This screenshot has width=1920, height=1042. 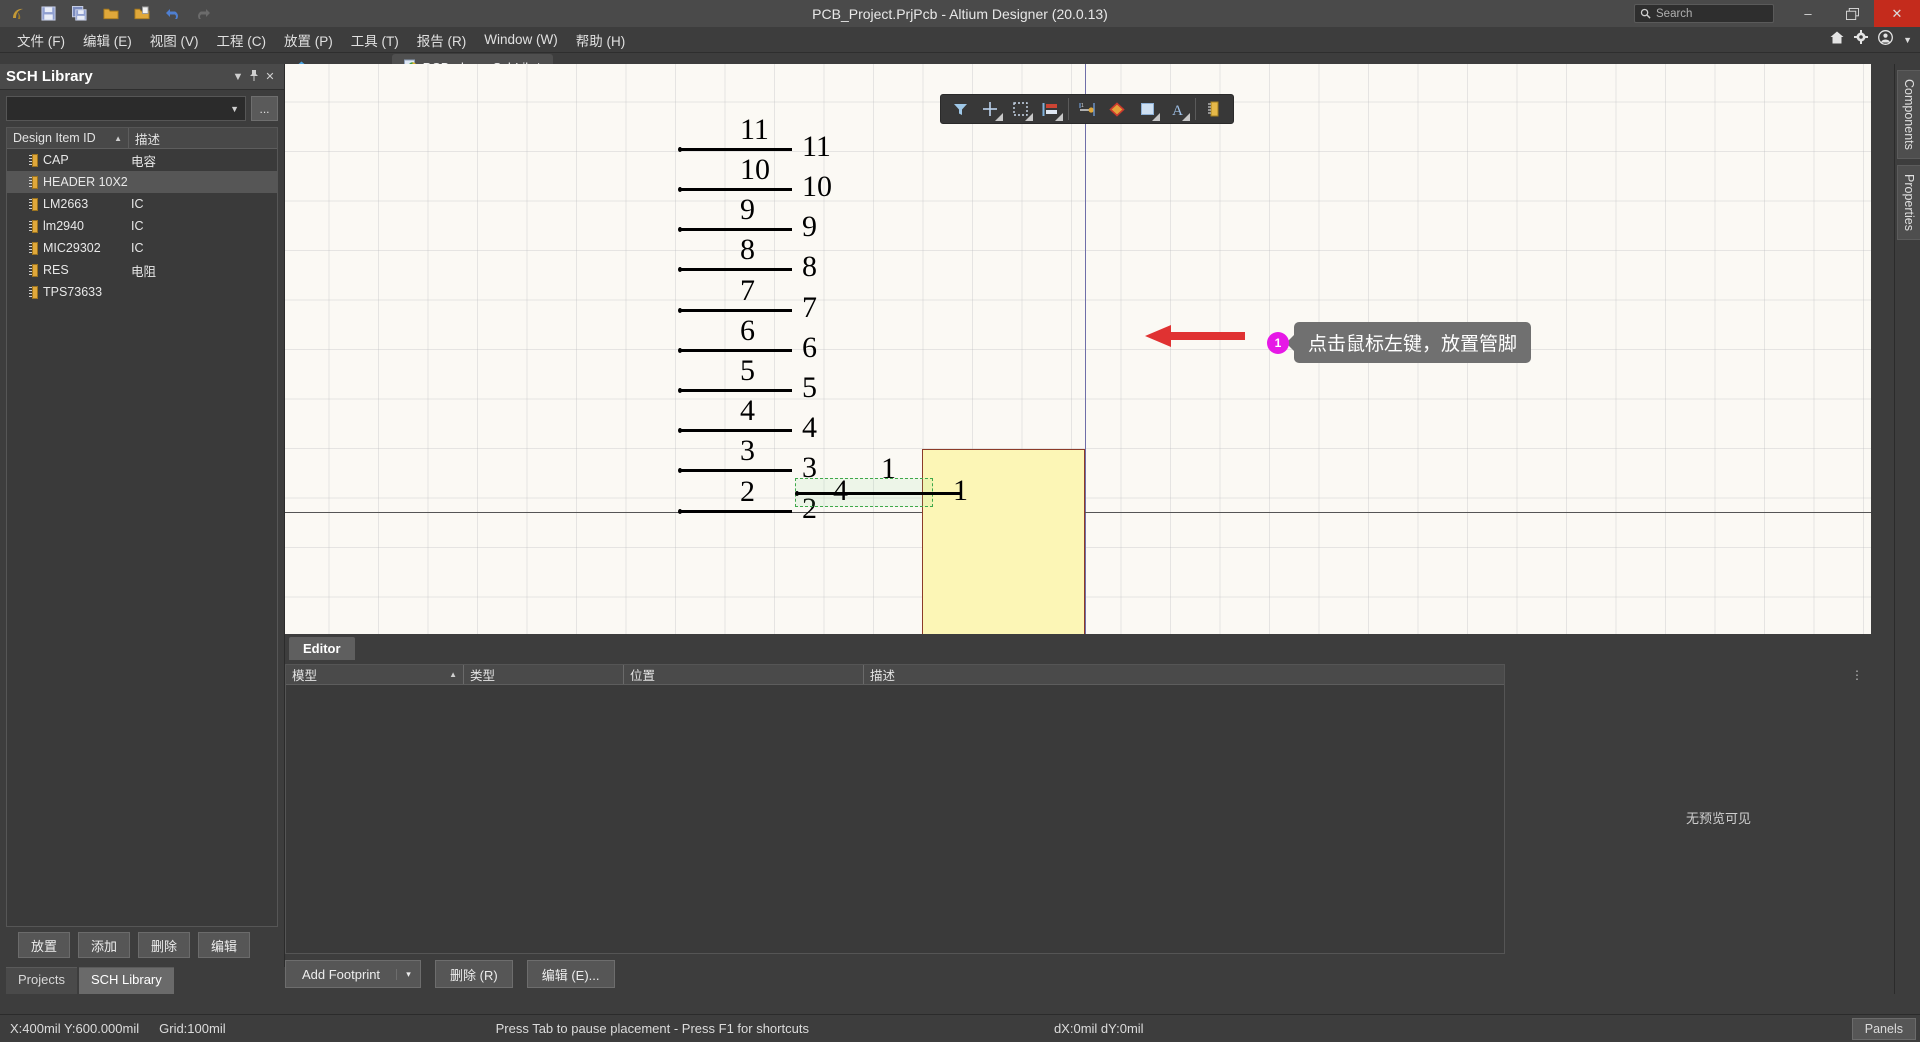 What do you see at coordinates (1808, 13) in the screenshot?
I see `minimize-button: –` at bounding box center [1808, 13].